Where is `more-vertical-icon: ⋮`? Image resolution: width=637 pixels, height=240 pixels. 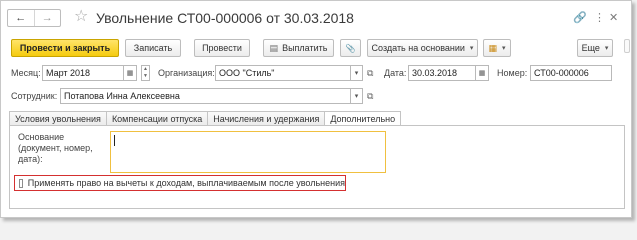 more-vertical-icon: ⋮ is located at coordinates (599, 18).